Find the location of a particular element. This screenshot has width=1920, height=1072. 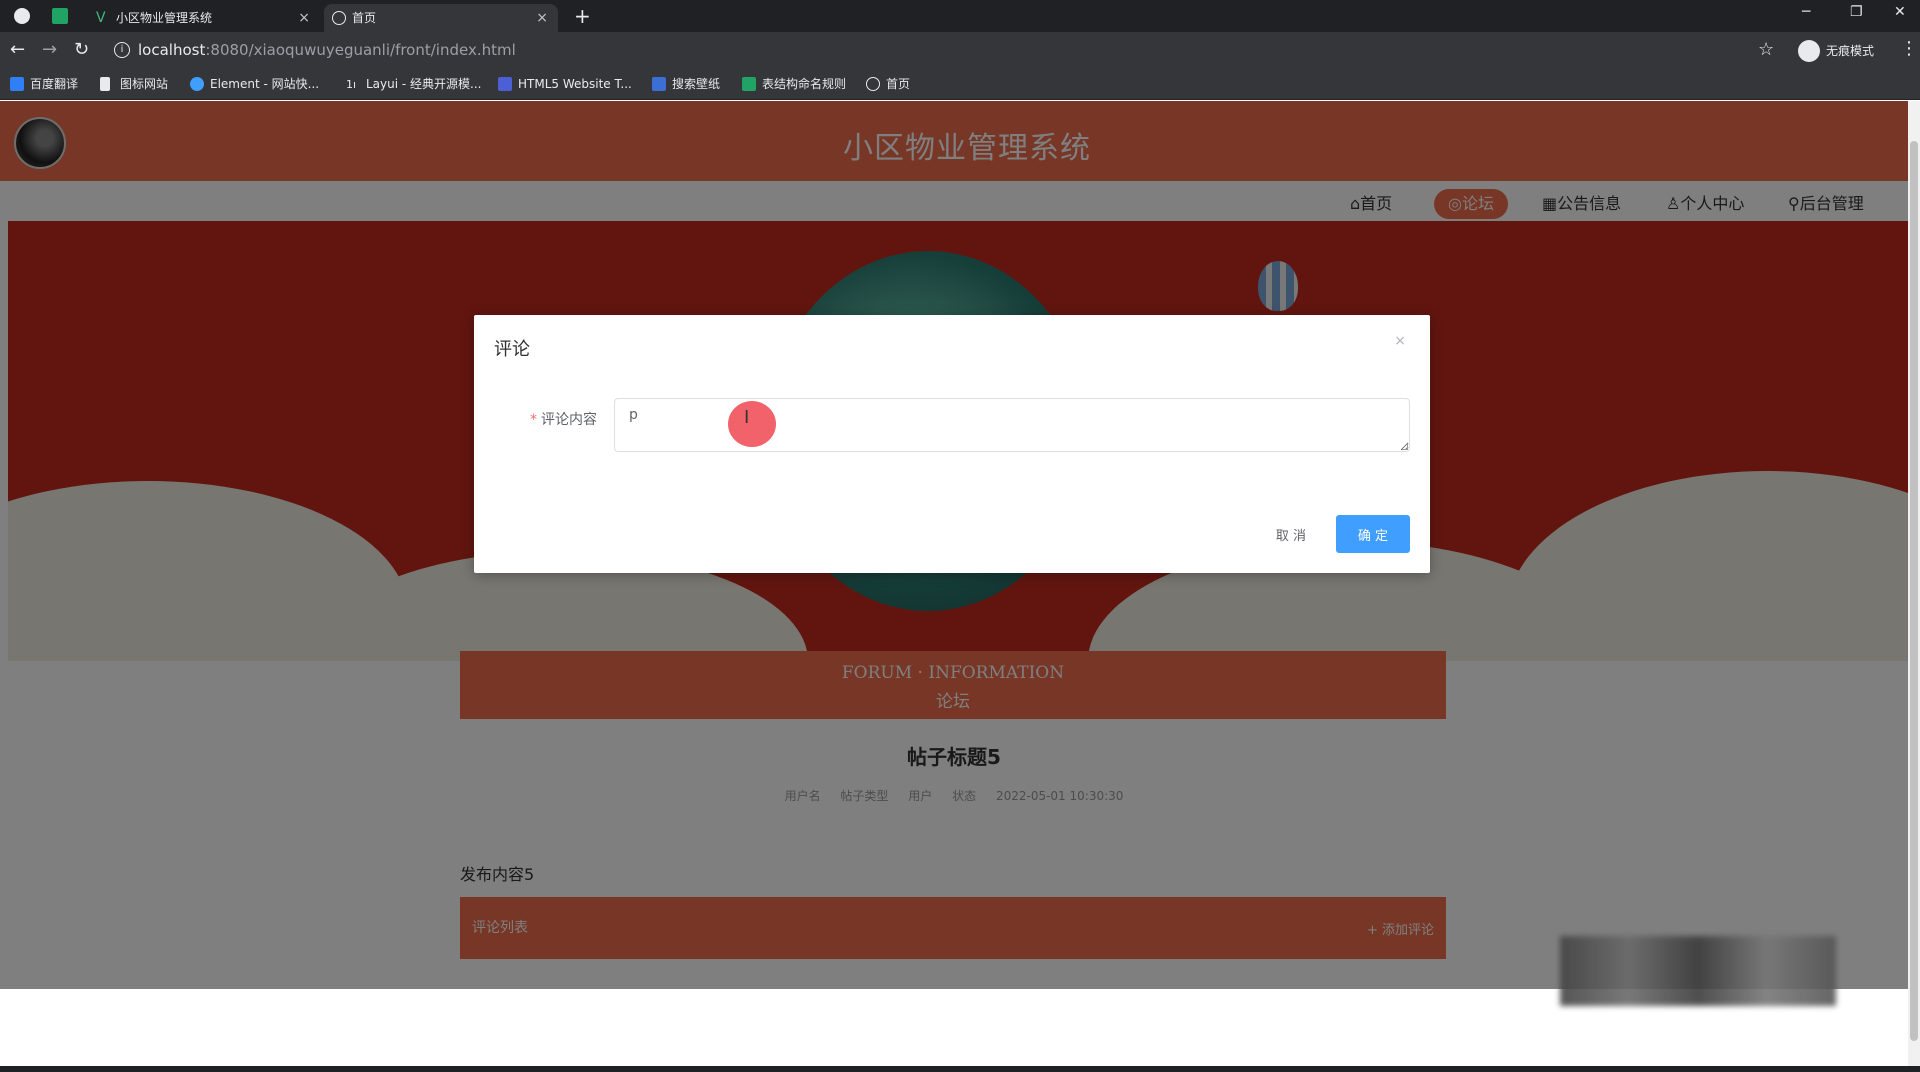

text-cursor-icon: I is located at coordinates (747, 417).